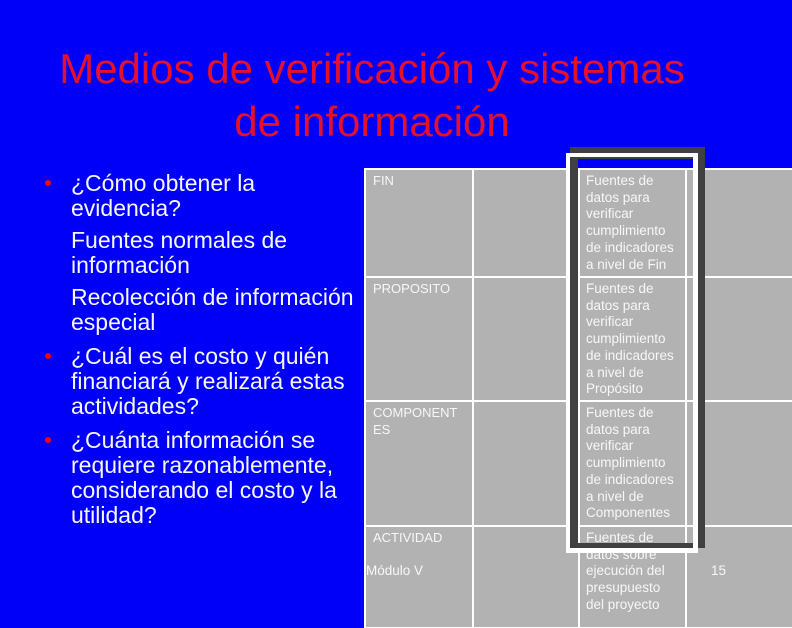 The image size is (792, 628). Describe the element at coordinates (719, 570) in the screenshot. I see `slide-number: 15` at that location.